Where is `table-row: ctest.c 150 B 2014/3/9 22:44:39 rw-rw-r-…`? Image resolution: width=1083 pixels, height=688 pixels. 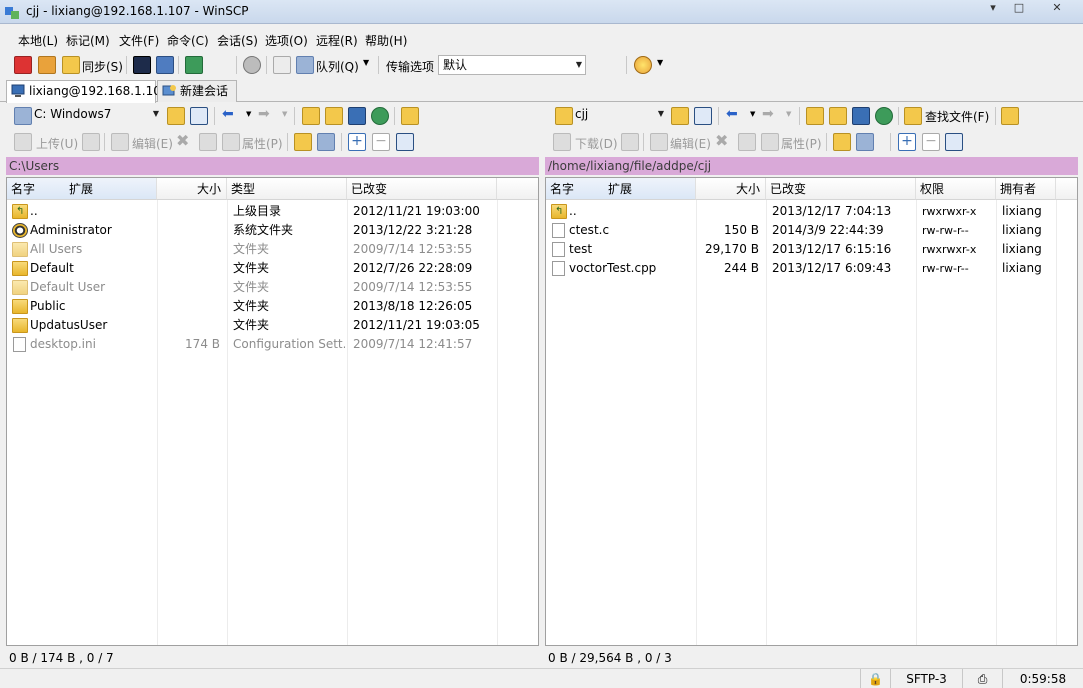
table-row: ctest.c 150 B 2014/3/9 22:44:39 rw-rw-r-… is located at coordinates (811, 230).